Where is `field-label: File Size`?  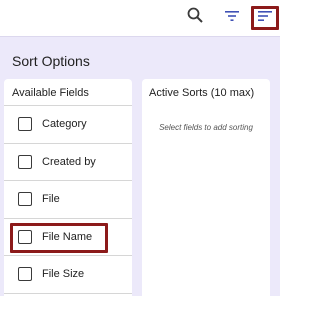
field-label: File Size is located at coordinates (63, 274).